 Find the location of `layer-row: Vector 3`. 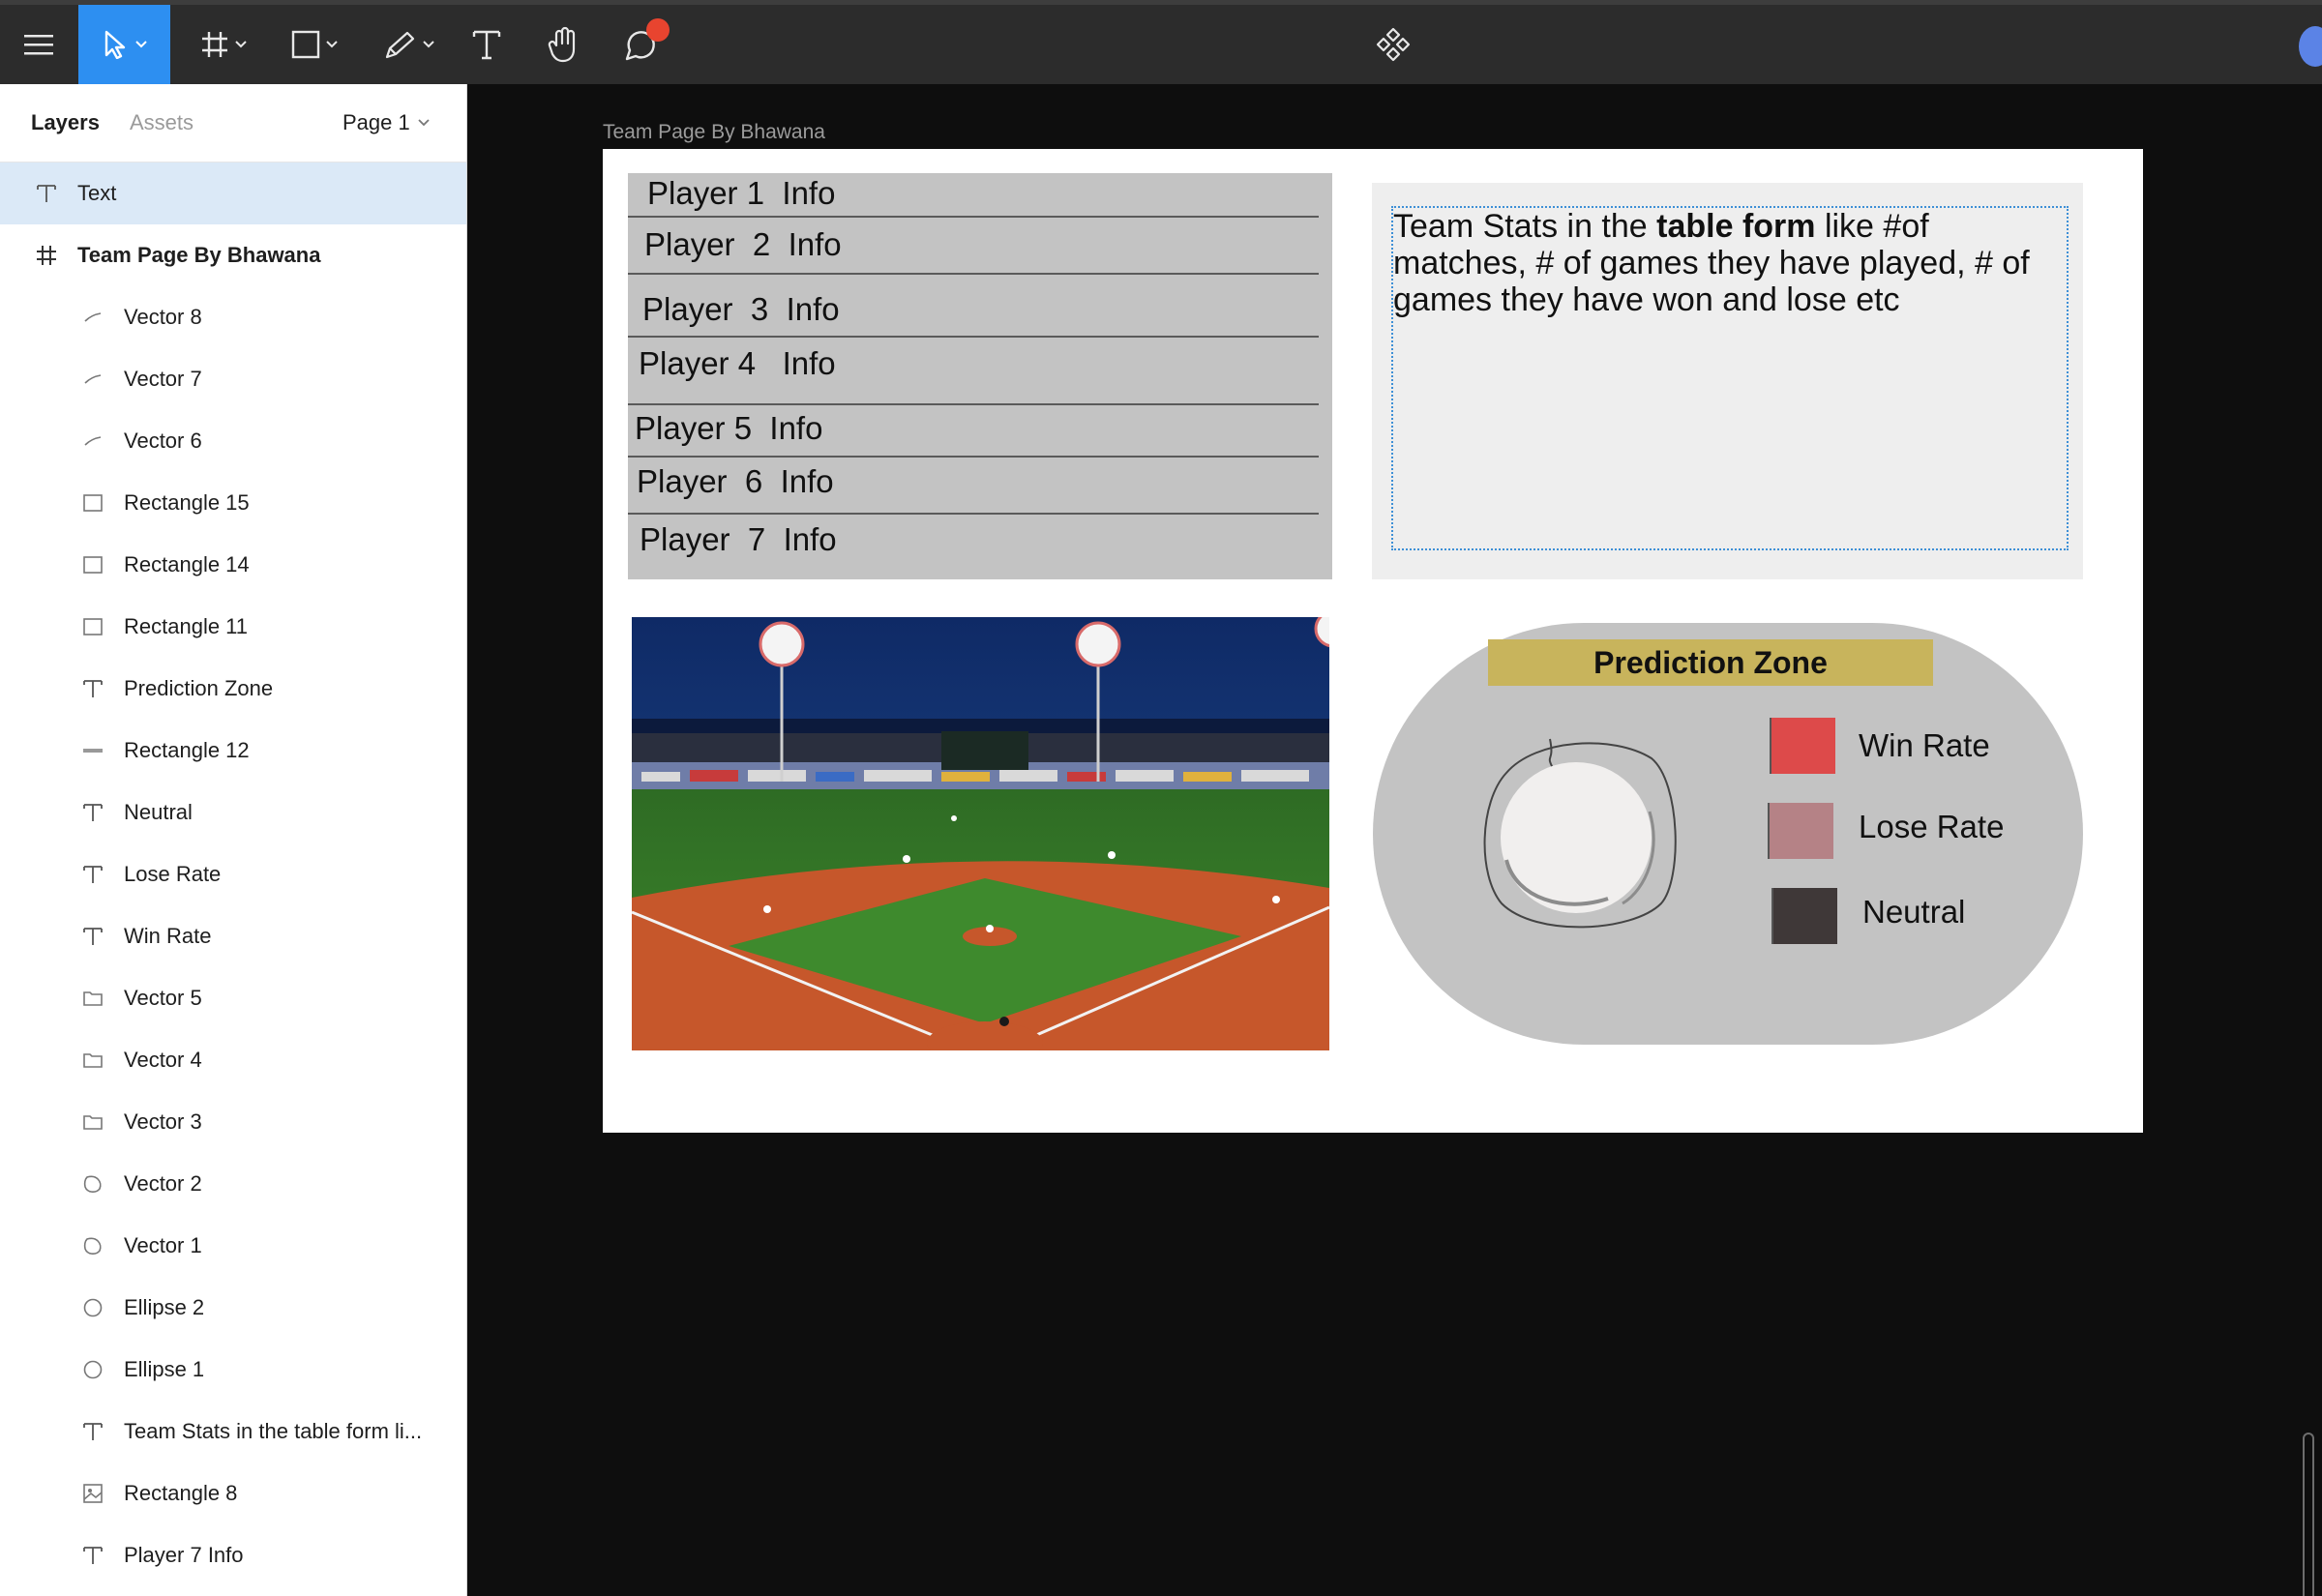

layer-row: Vector 3 is located at coordinates (233, 1122).